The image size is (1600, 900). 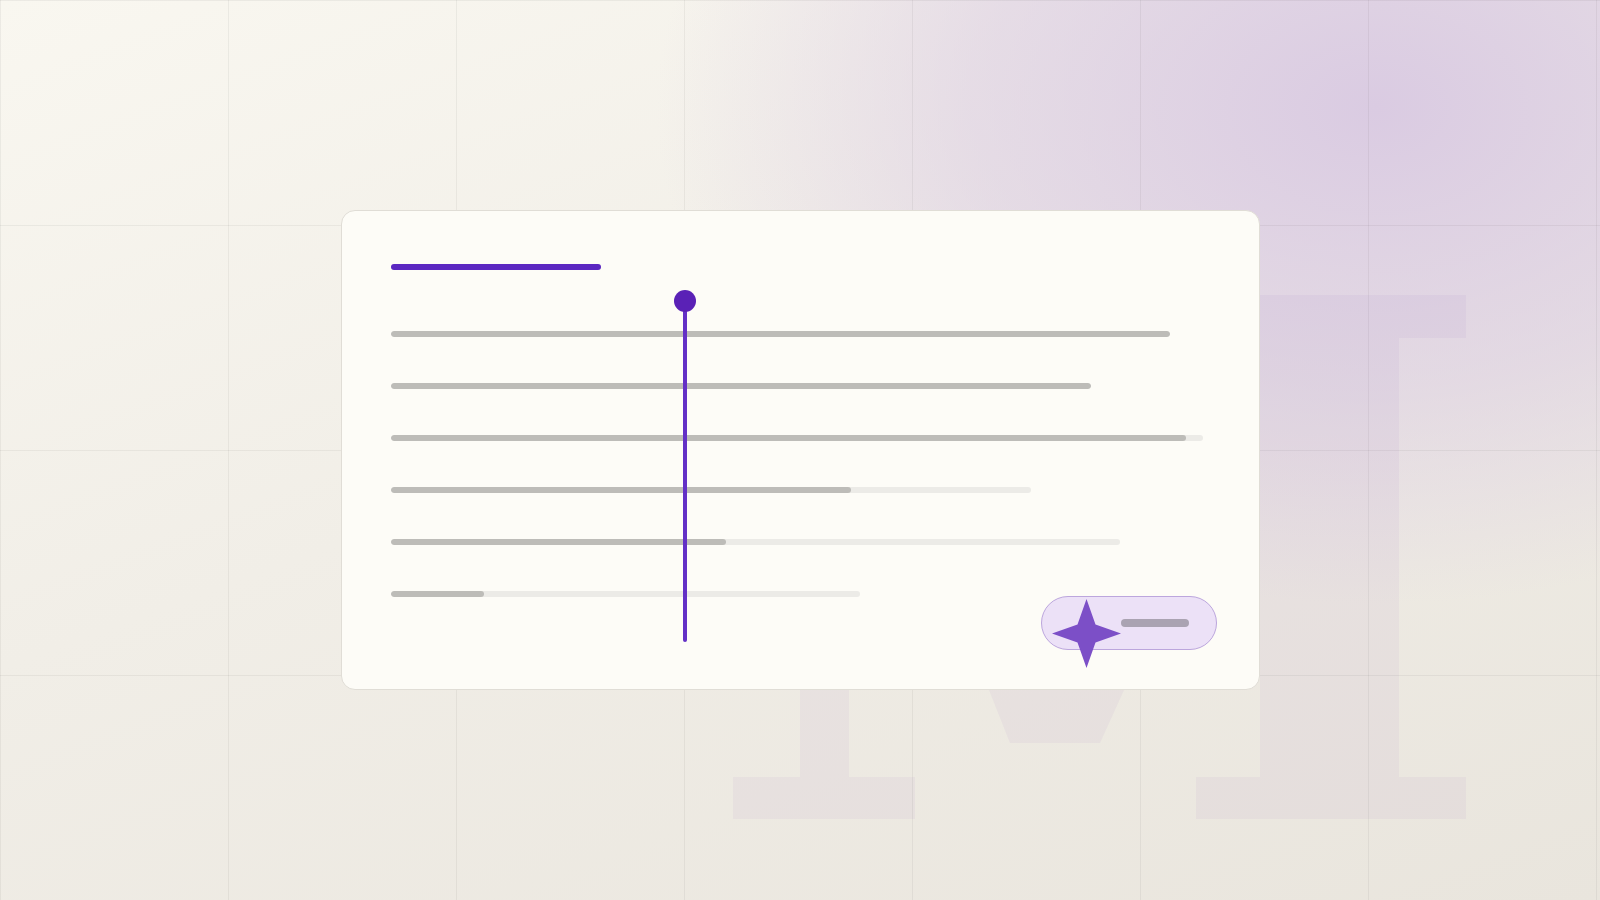 I want to click on label-placeholder-bar, so click(x=1154, y=623).